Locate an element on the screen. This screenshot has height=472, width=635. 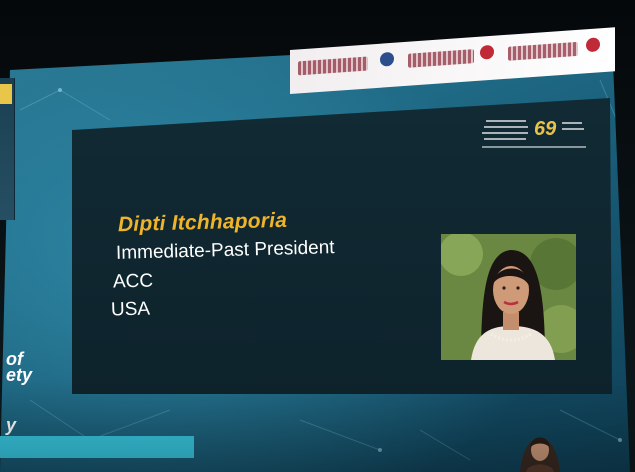
speaker-photo is located at coordinates (508, 297).